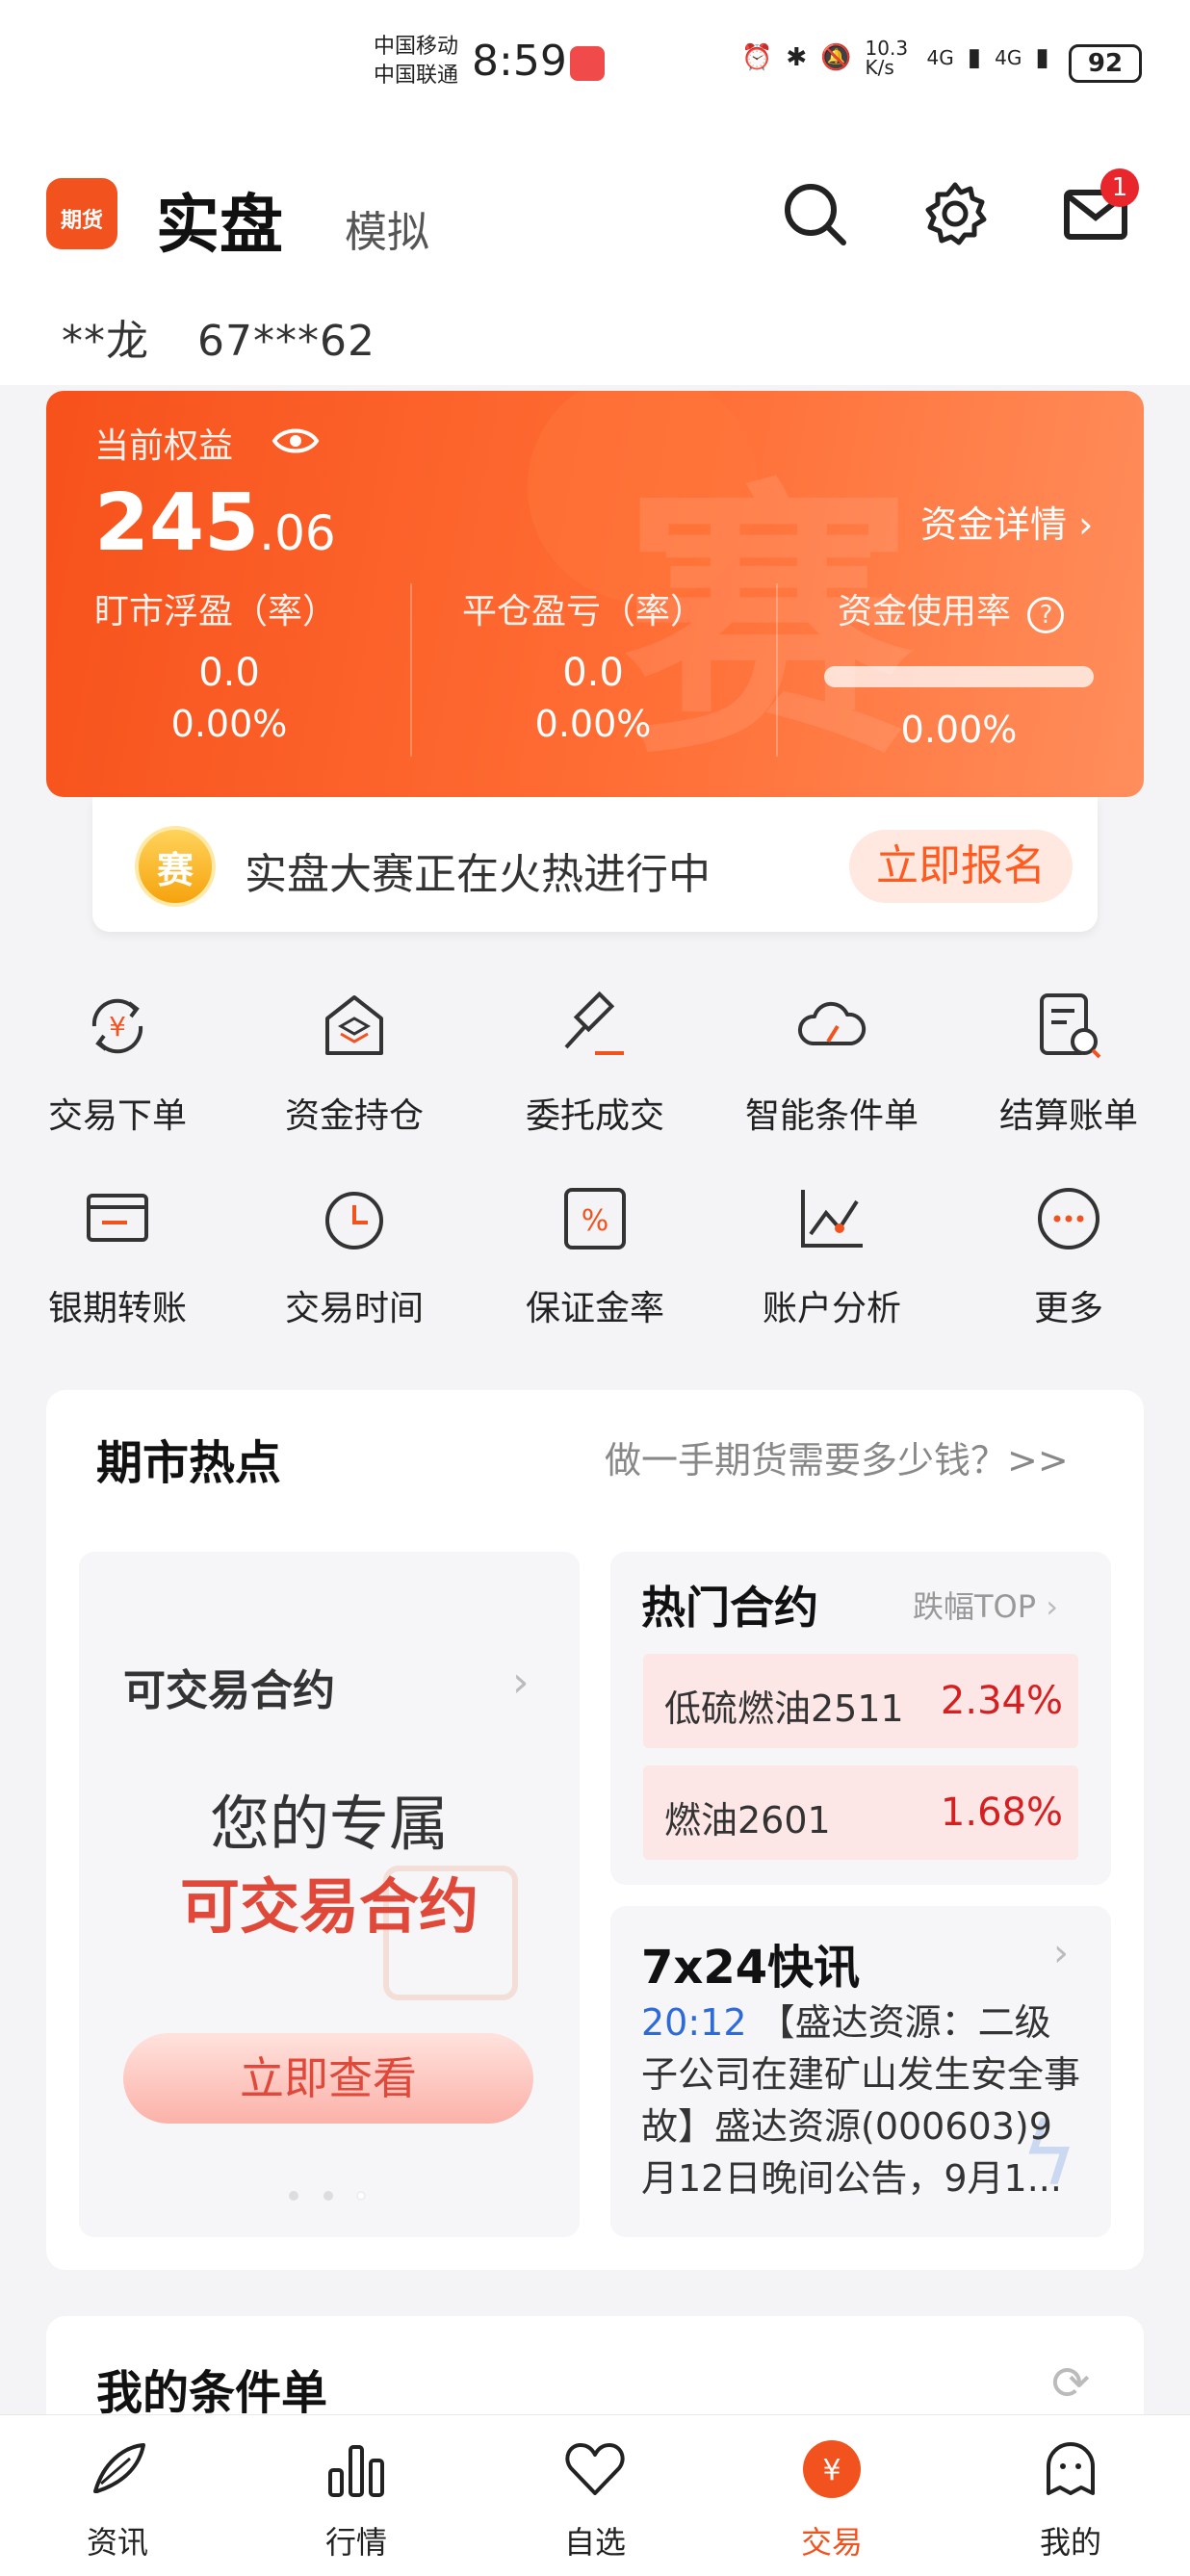  I want to click on carrier-1: 中国移动, so click(417, 47).